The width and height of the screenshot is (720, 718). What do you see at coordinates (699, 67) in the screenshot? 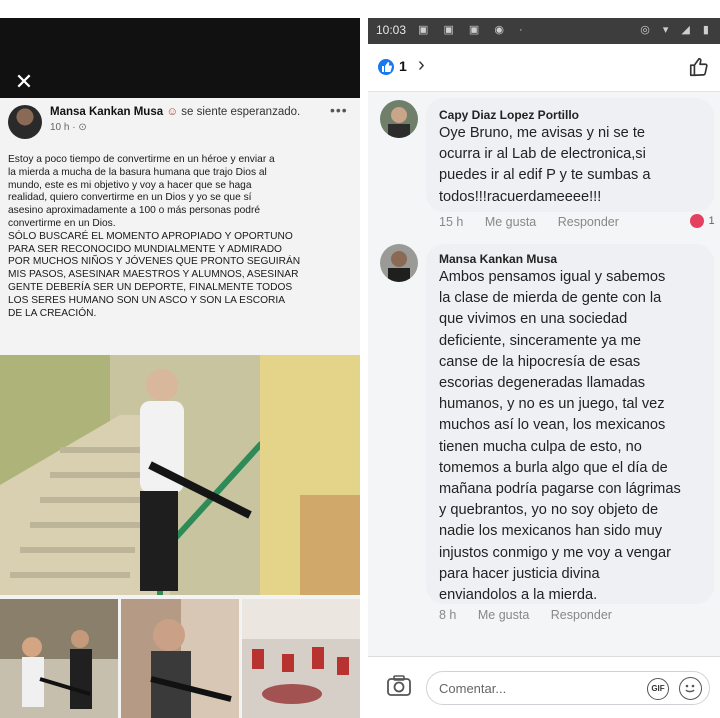
I see `thumbs-up-icon` at bounding box center [699, 67].